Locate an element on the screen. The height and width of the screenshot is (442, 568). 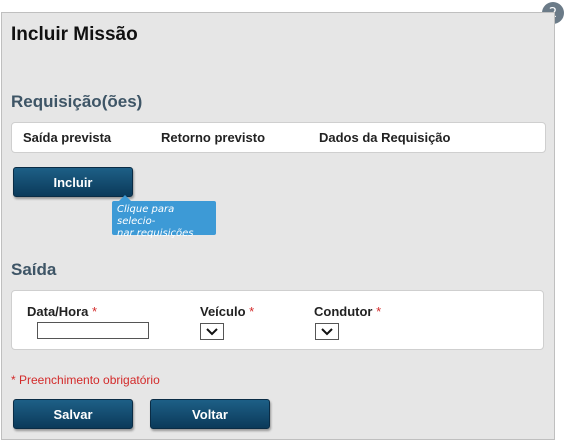
datahora-label-text: Data/Hora is located at coordinates (58, 311).